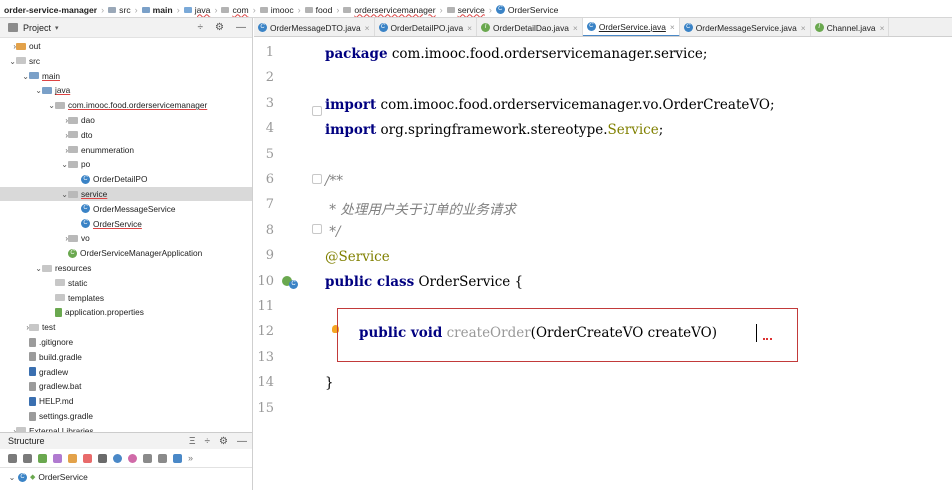 Image resolution: width=952 pixels, height=490 pixels. Describe the element at coordinates (126, 416) in the screenshot. I see `tree-item-settings-gradle: settings.gradle` at that location.